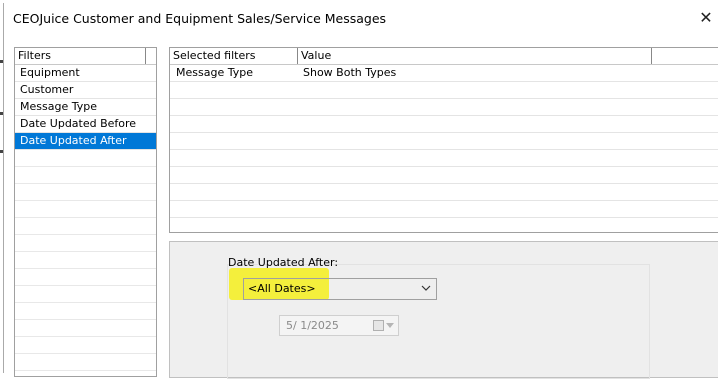 The image size is (718, 379). What do you see at coordinates (706, 18) in the screenshot?
I see `close-icon: ✕` at bounding box center [706, 18].